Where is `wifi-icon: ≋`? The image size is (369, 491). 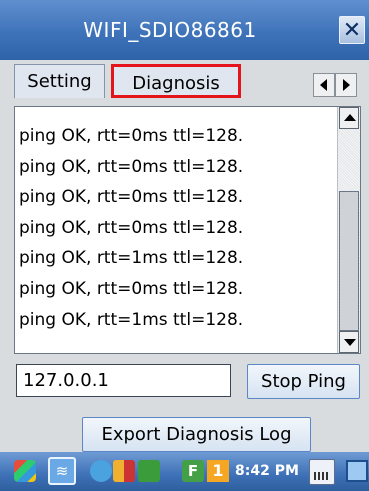
wifi-icon: ≋ is located at coordinates (62, 471).